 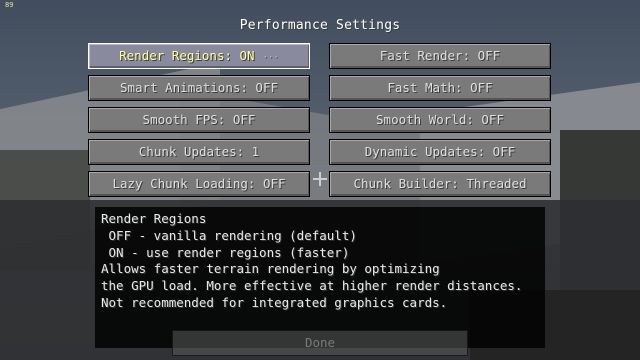 I want to click on fps-counter: 89, so click(x=9, y=5).